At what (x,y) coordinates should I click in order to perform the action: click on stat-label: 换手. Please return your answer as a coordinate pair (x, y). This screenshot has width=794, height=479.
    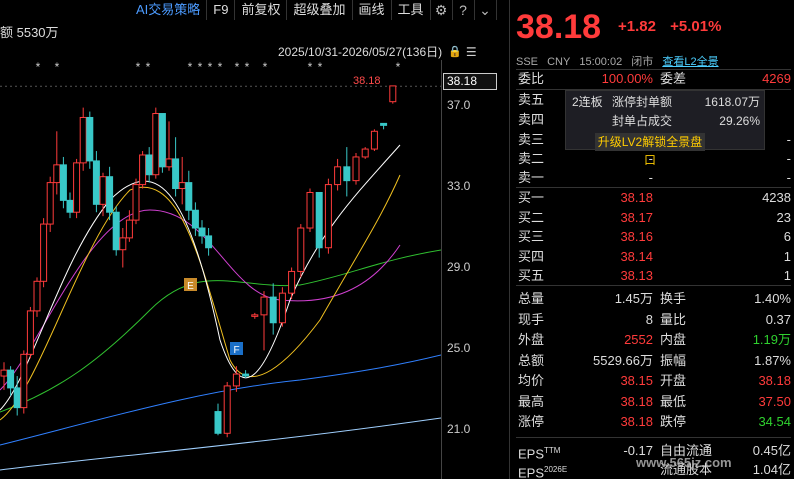
    Looking at the image, I should click on (673, 298).